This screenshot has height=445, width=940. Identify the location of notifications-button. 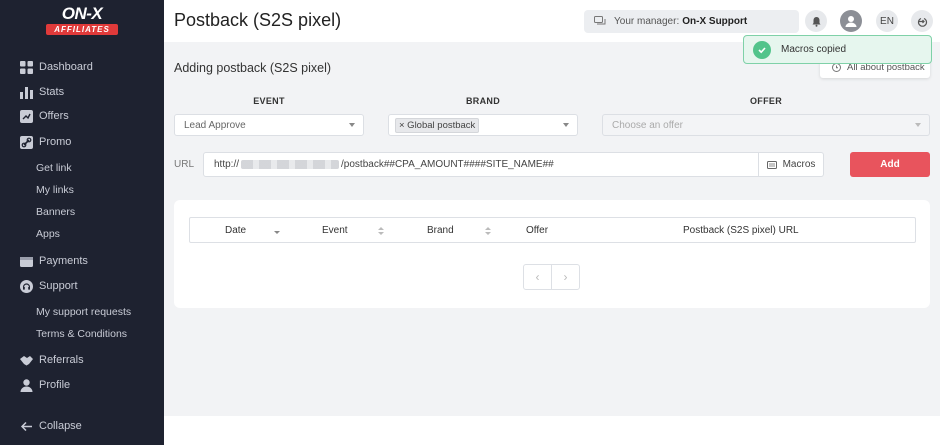
(816, 21).